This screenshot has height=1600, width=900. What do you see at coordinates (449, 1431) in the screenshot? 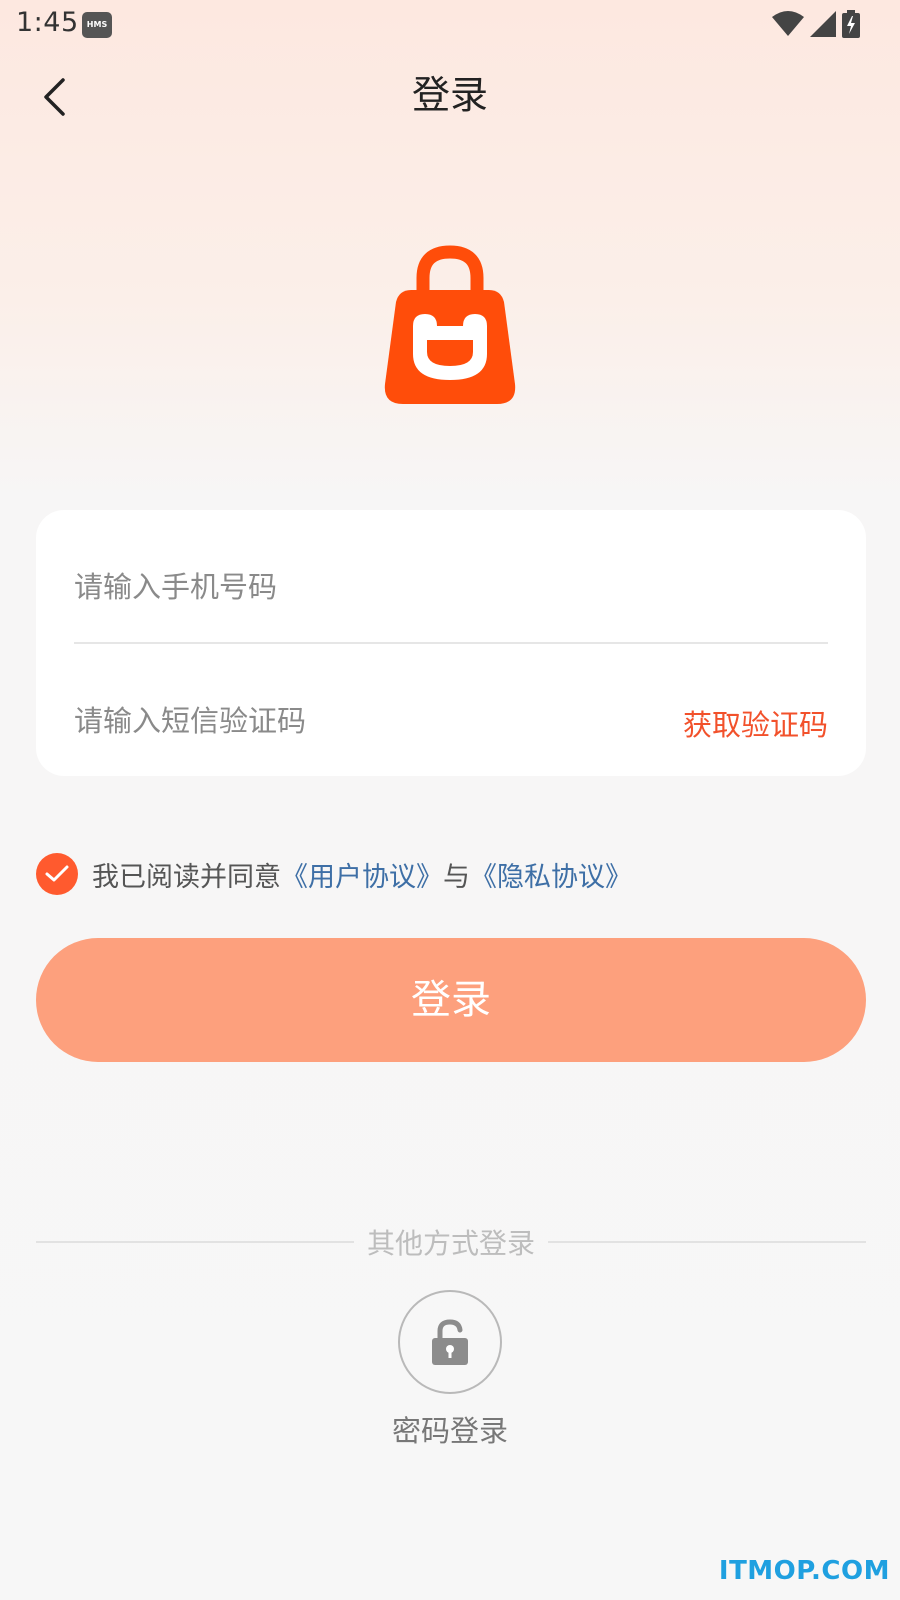
I see `password-login-label: 密码登录` at bounding box center [449, 1431].